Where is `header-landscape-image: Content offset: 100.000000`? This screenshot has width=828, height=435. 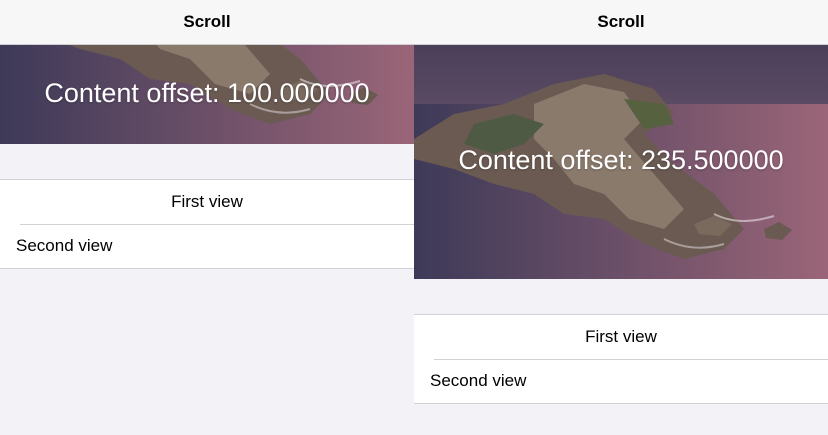 header-landscape-image: Content offset: 100.000000 is located at coordinates (207, 94).